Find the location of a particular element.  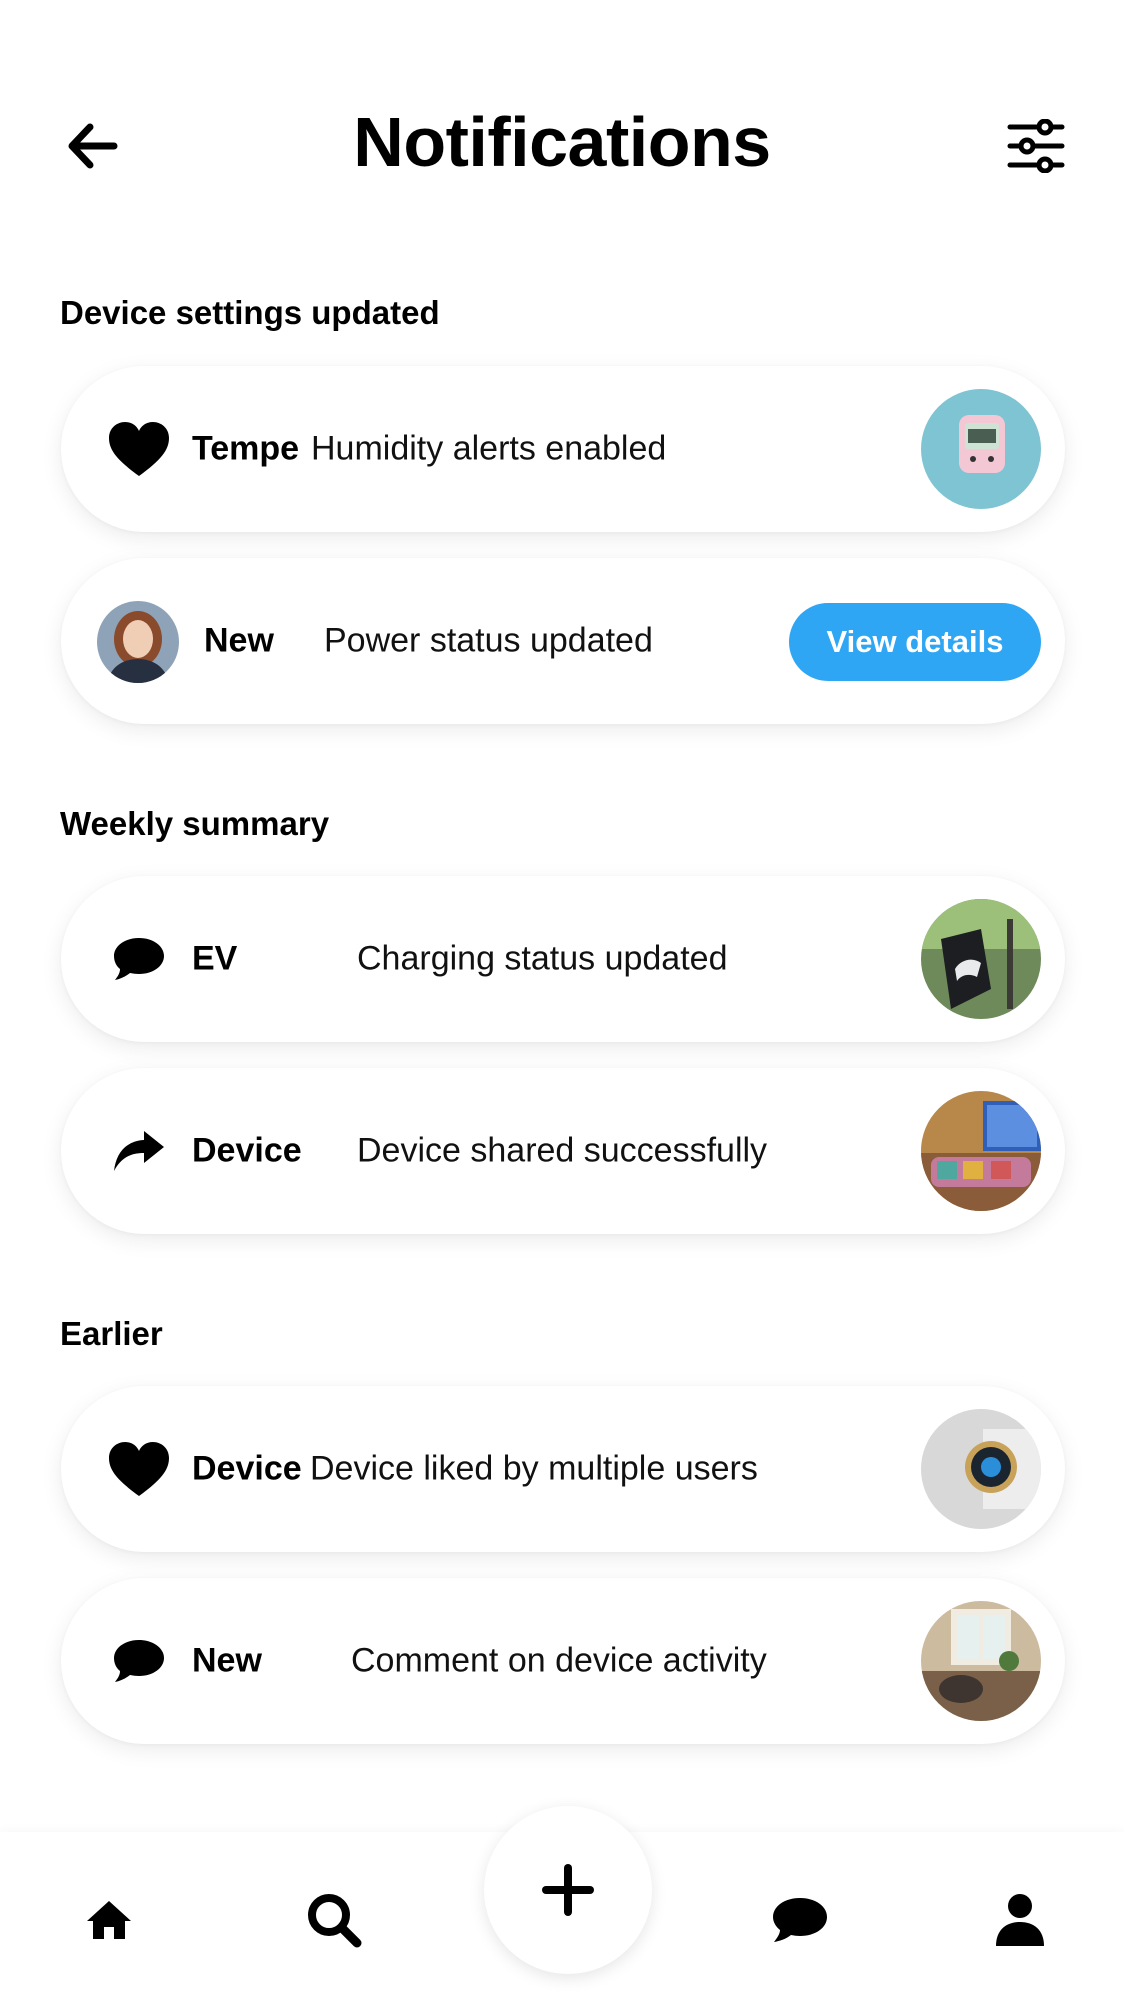

notification-message: Device shared successfully is located at coordinates (562, 1150).